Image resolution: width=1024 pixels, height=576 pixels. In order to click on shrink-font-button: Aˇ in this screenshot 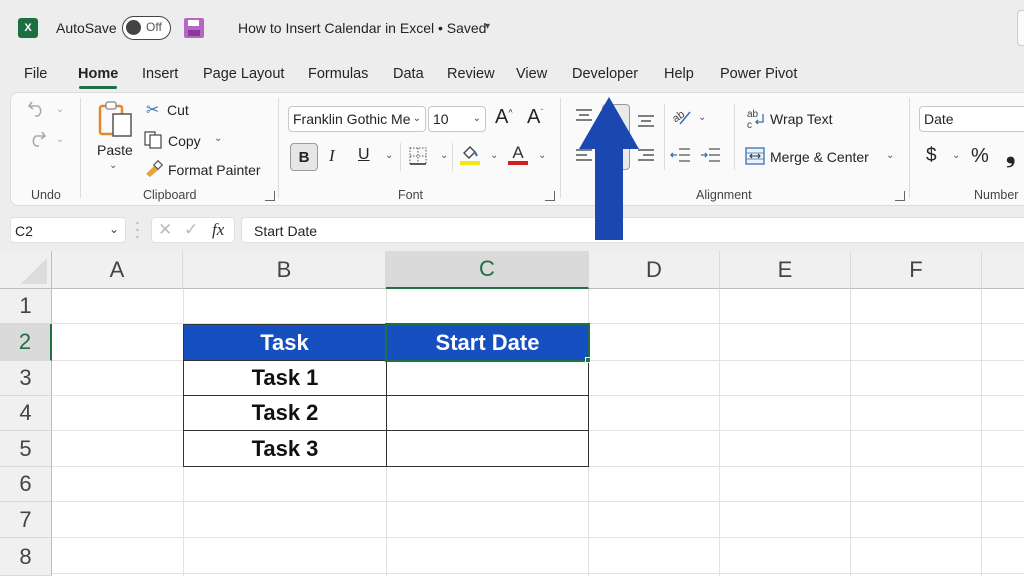, I will do `click(535, 117)`.